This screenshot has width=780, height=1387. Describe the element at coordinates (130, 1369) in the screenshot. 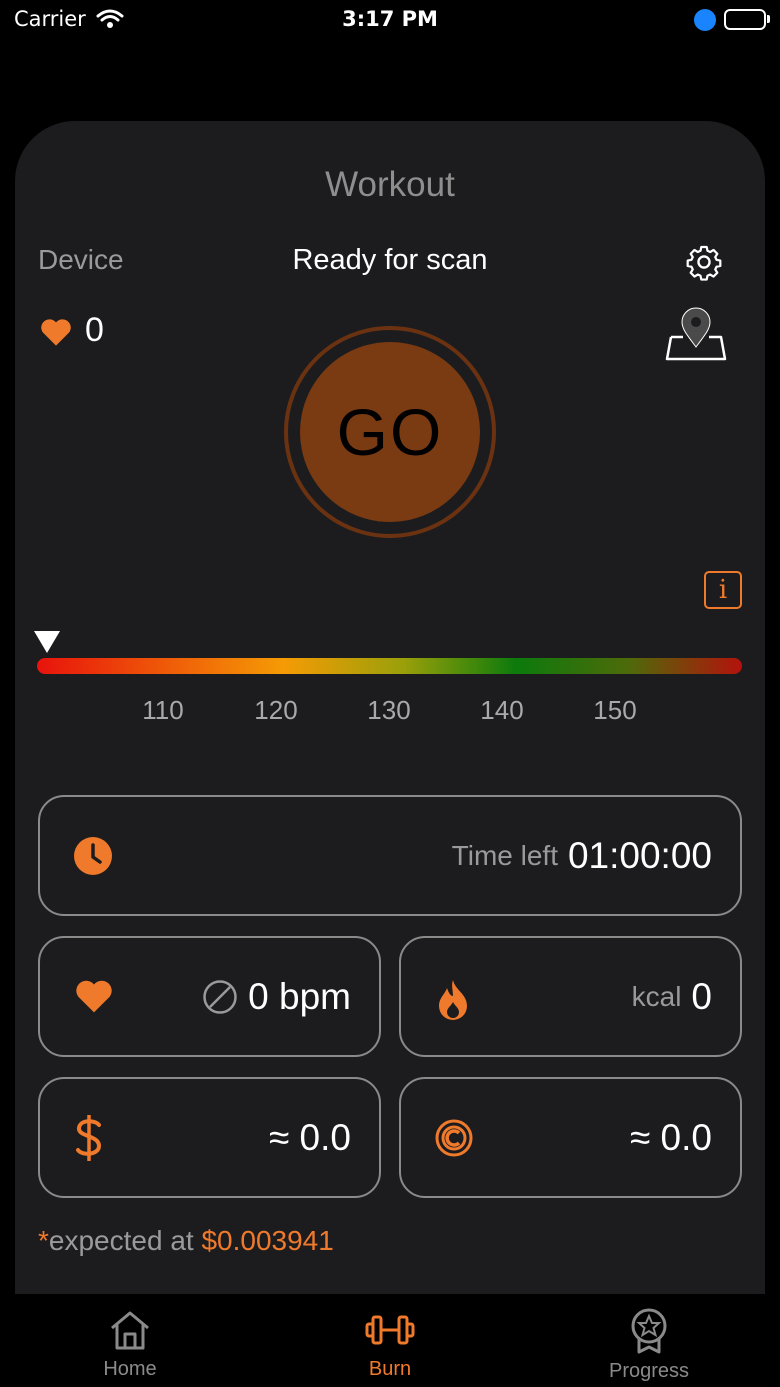

I see `tab-home-label: Home` at that location.